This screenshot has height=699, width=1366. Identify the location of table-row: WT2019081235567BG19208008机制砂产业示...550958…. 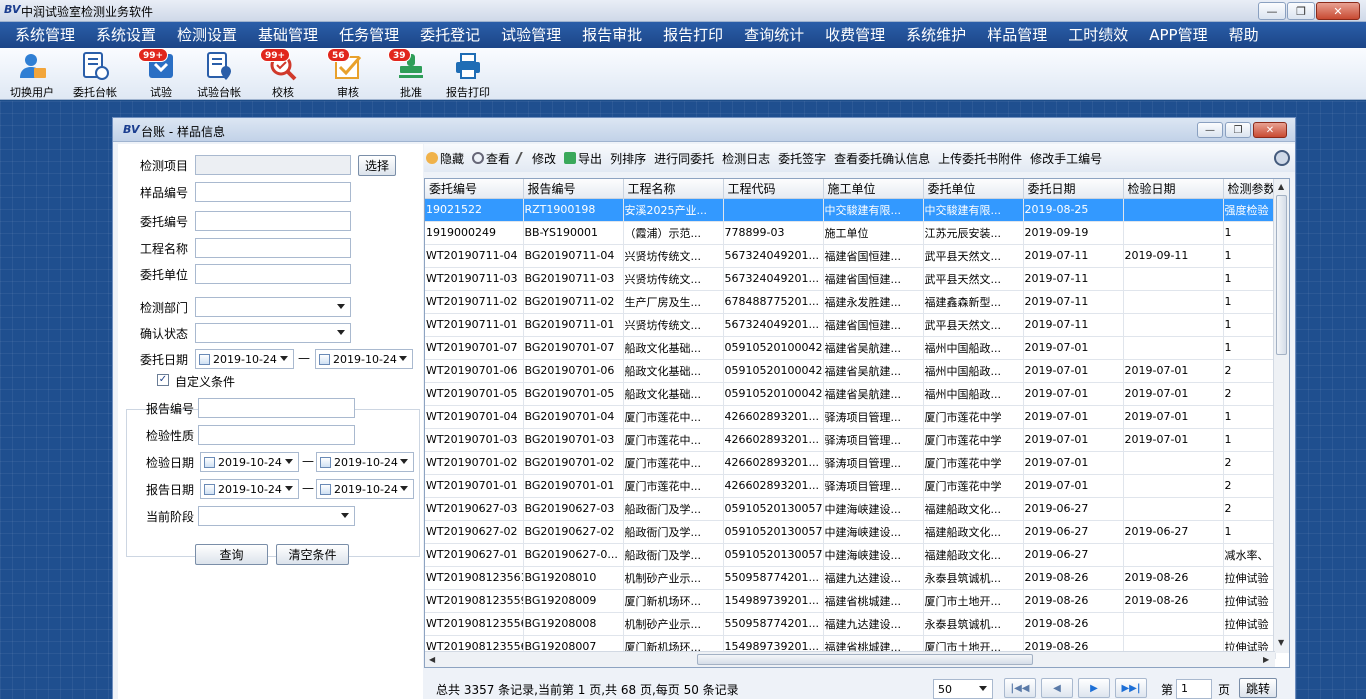
(850, 624).